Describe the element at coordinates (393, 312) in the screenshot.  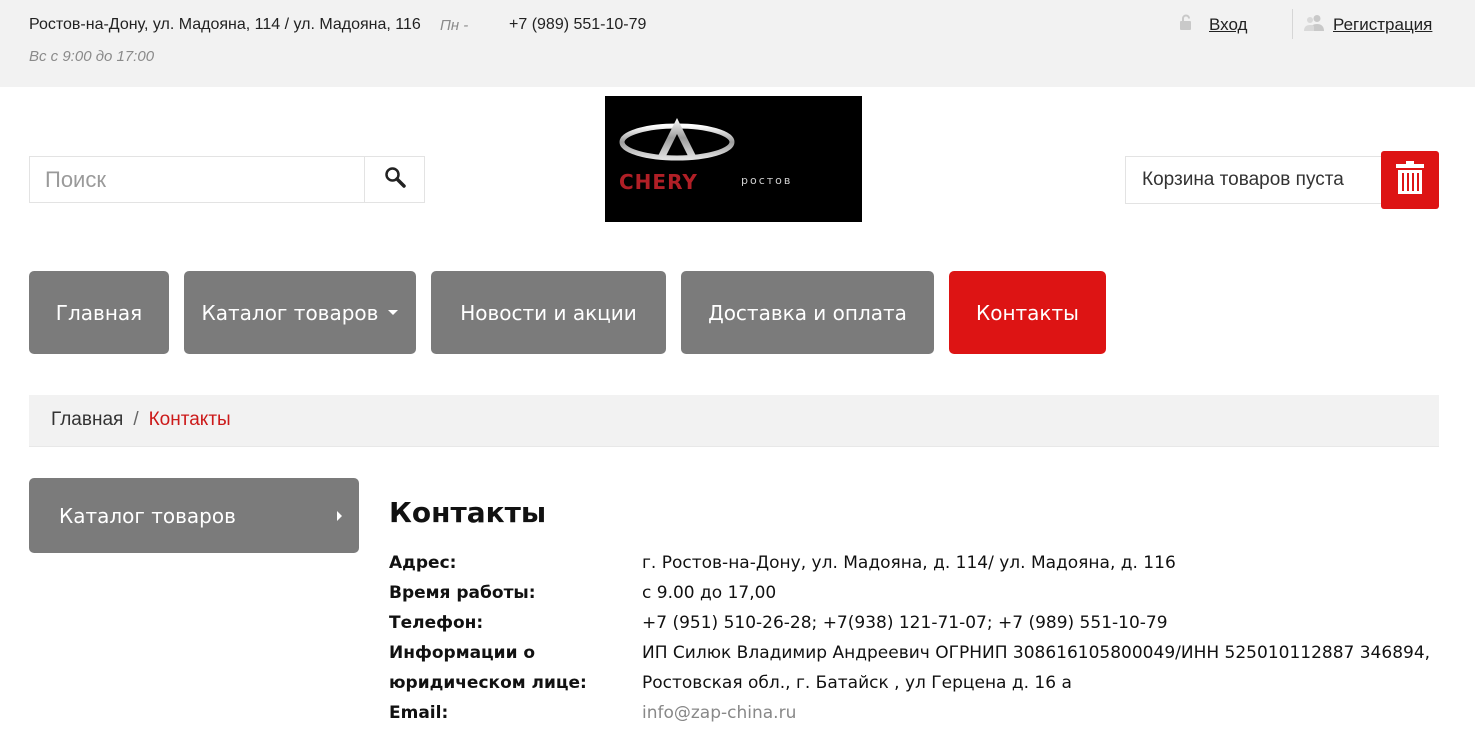
I see `chevron-down-icon` at that location.